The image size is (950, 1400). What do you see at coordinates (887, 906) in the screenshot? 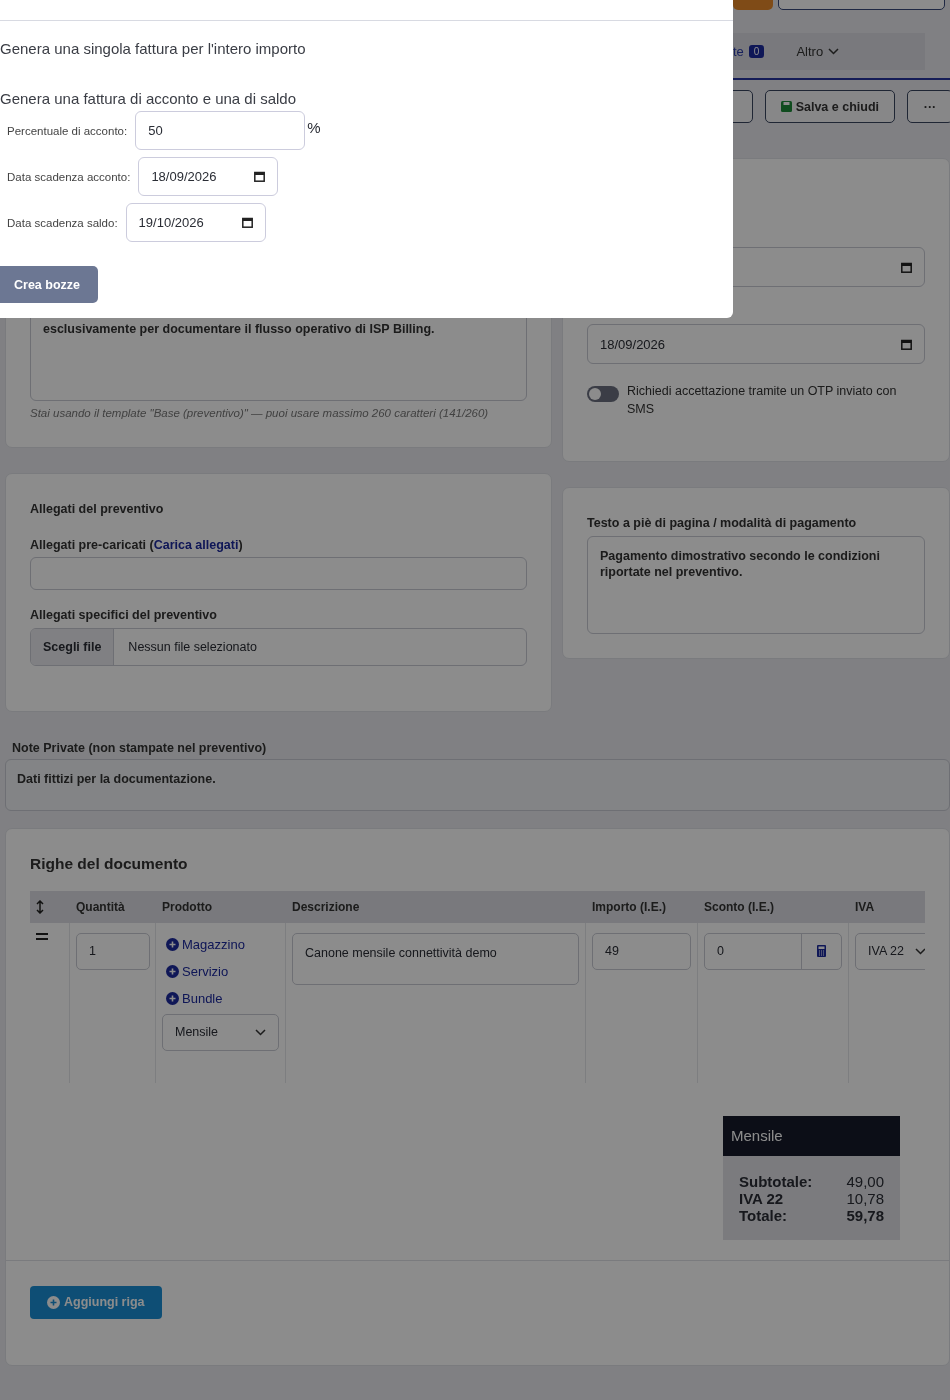
I see `column-header: IVA` at bounding box center [887, 906].